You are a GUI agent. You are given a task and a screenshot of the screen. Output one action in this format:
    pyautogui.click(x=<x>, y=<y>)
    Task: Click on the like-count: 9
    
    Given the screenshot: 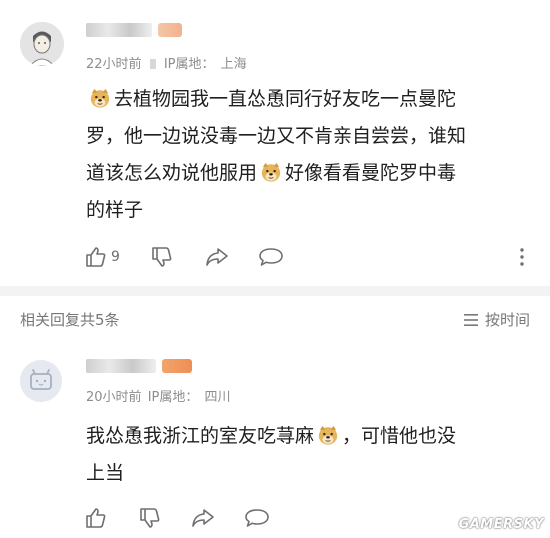 What is the action you would take?
    pyautogui.click(x=115, y=257)
    